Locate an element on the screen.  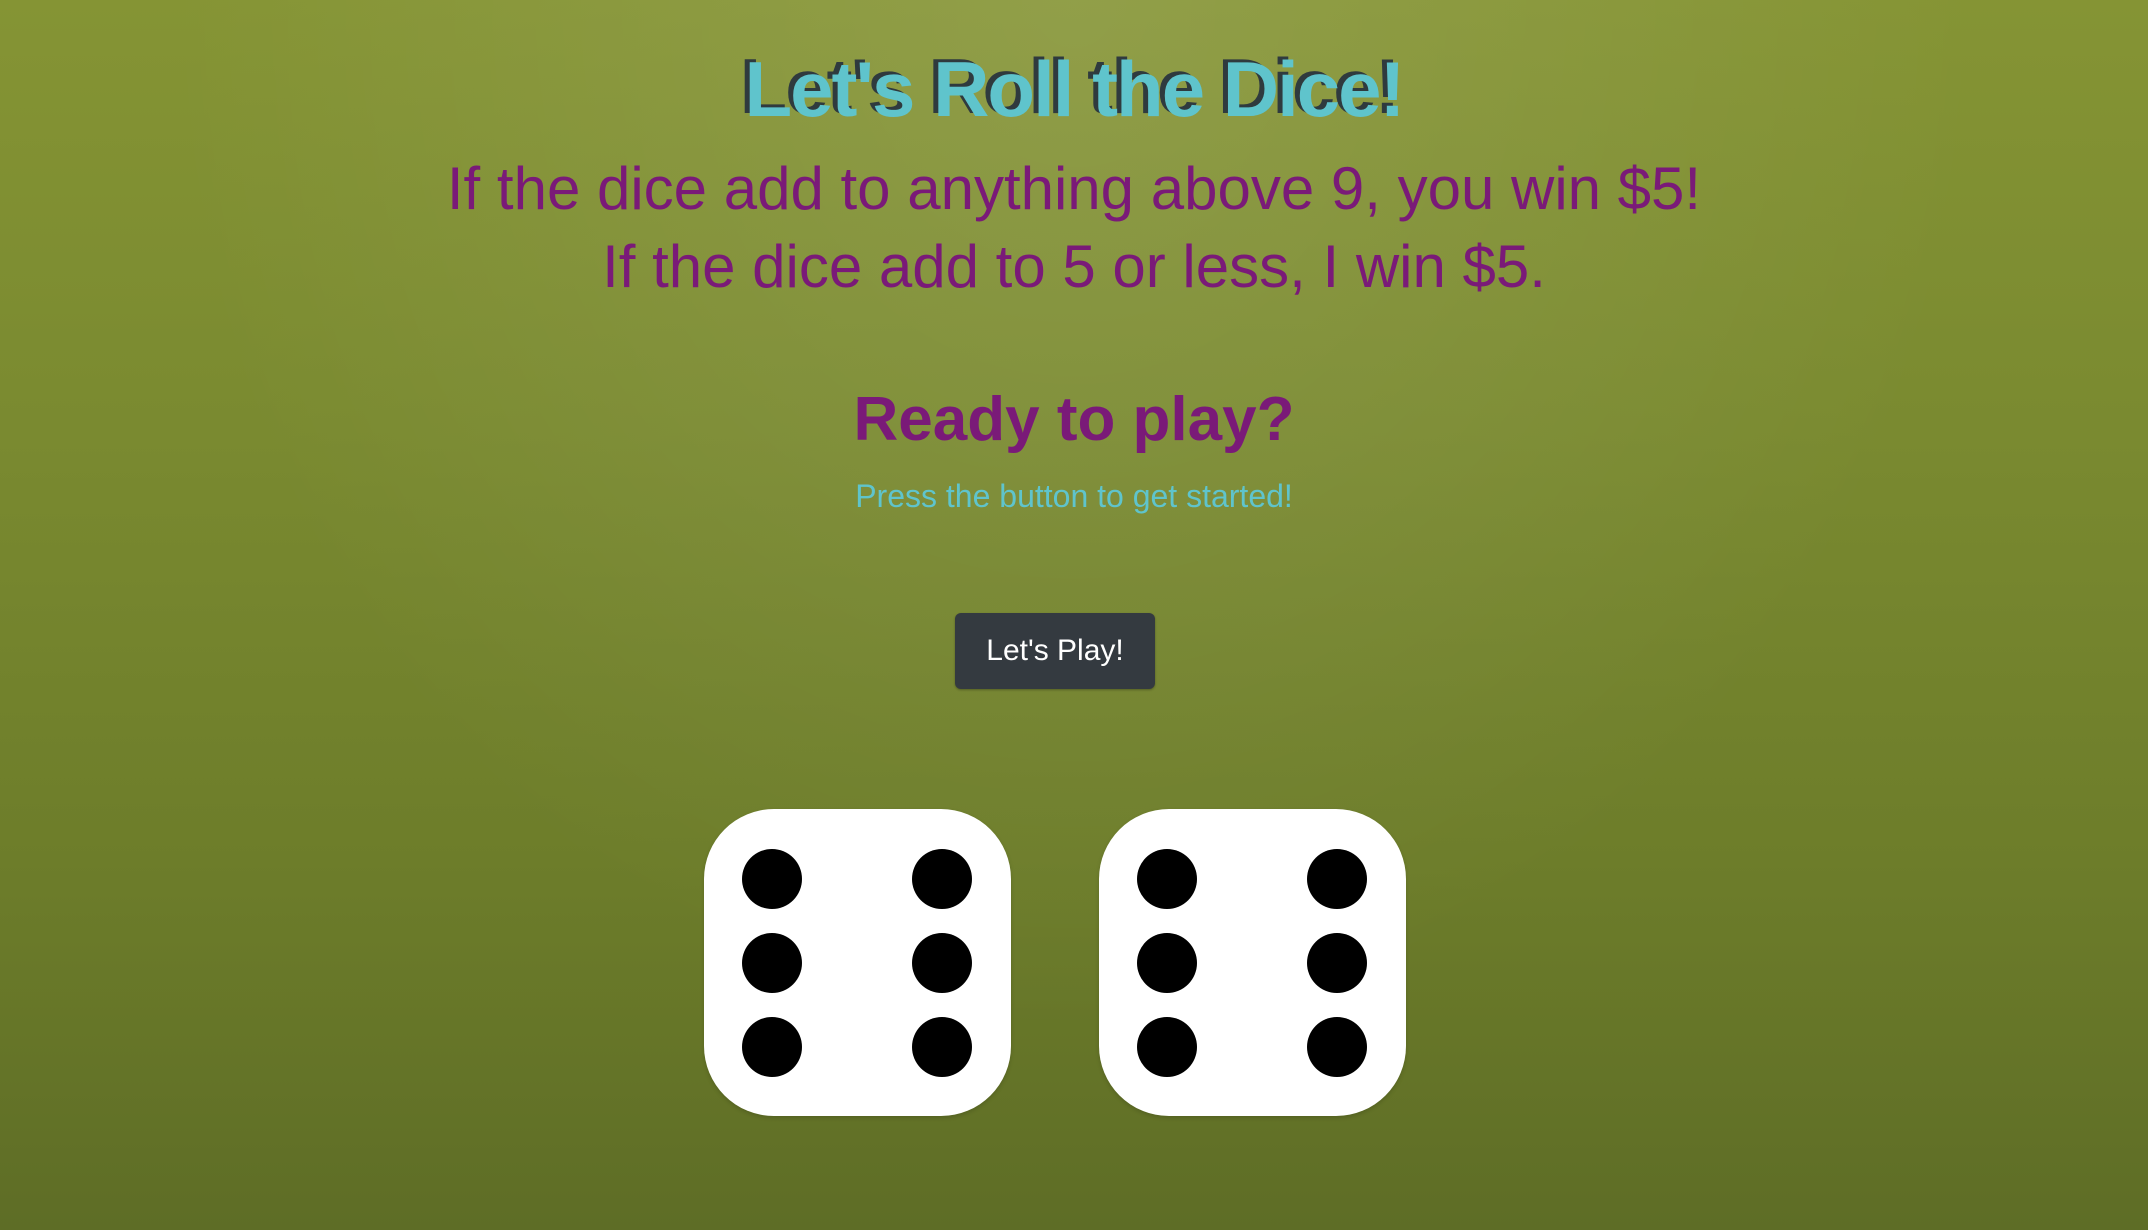
play-button: Let's Play! is located at coordinates (1055, 651).